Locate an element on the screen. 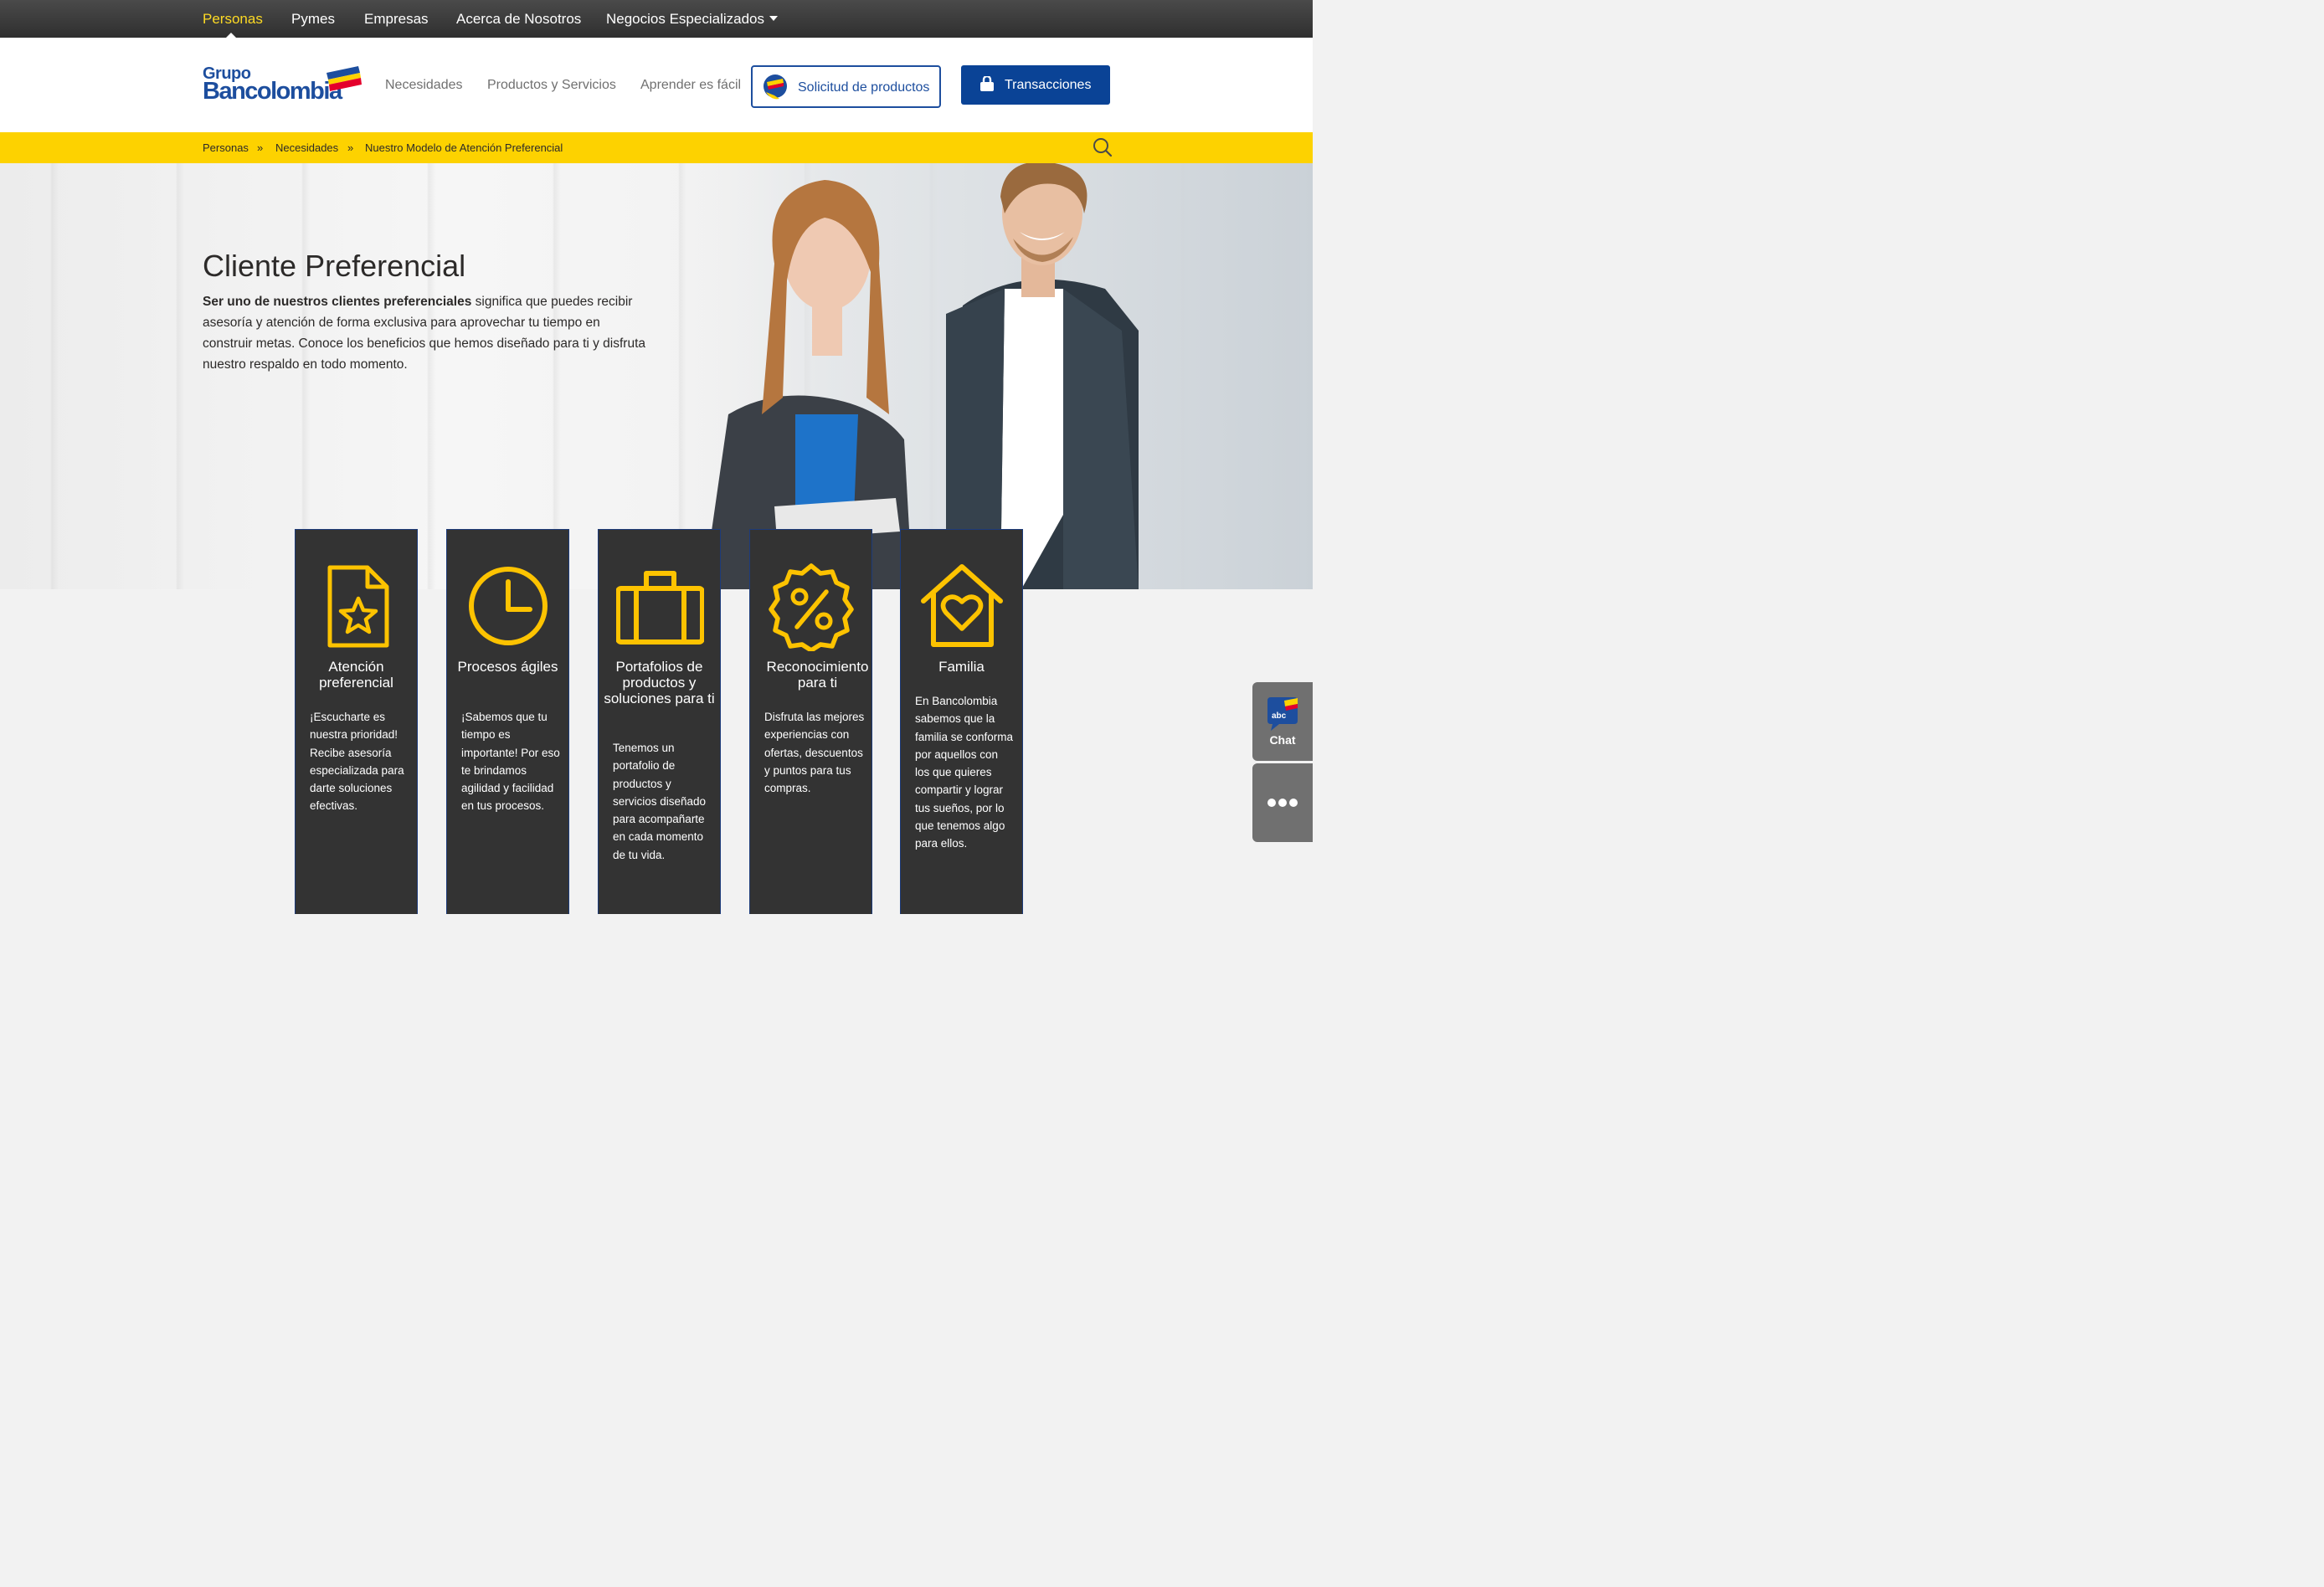 This screenshot has height=1587, width=2324. page-title: Cliente Preferencial is located at coordinates (334, 266).